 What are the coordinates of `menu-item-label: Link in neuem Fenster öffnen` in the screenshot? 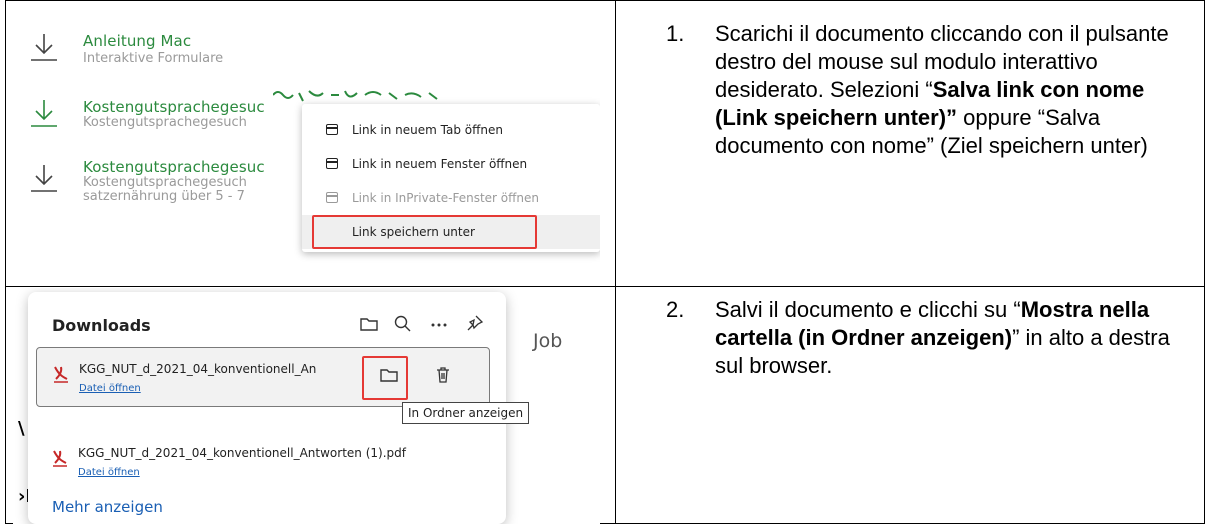 It's located at (440, 164).